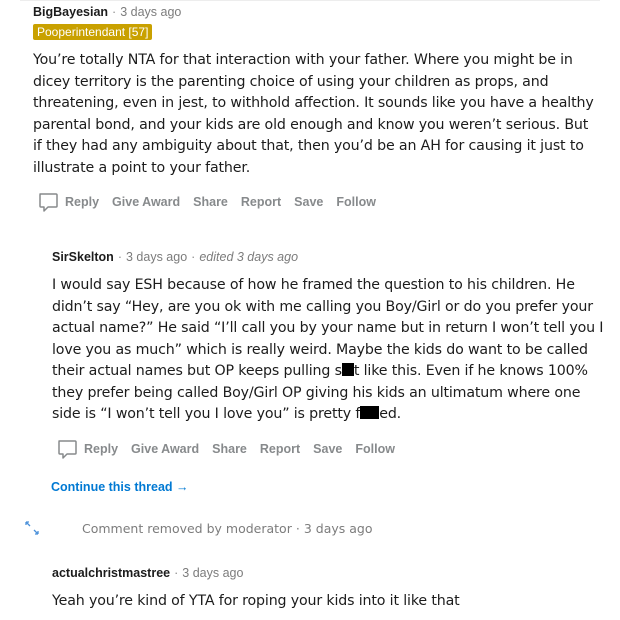 Image resolution: width=620 pixels, height=620 pixels. Describe the element at coordinates (180, 487) in the screenshot. I see `arrow-right-icon: →` at that location.